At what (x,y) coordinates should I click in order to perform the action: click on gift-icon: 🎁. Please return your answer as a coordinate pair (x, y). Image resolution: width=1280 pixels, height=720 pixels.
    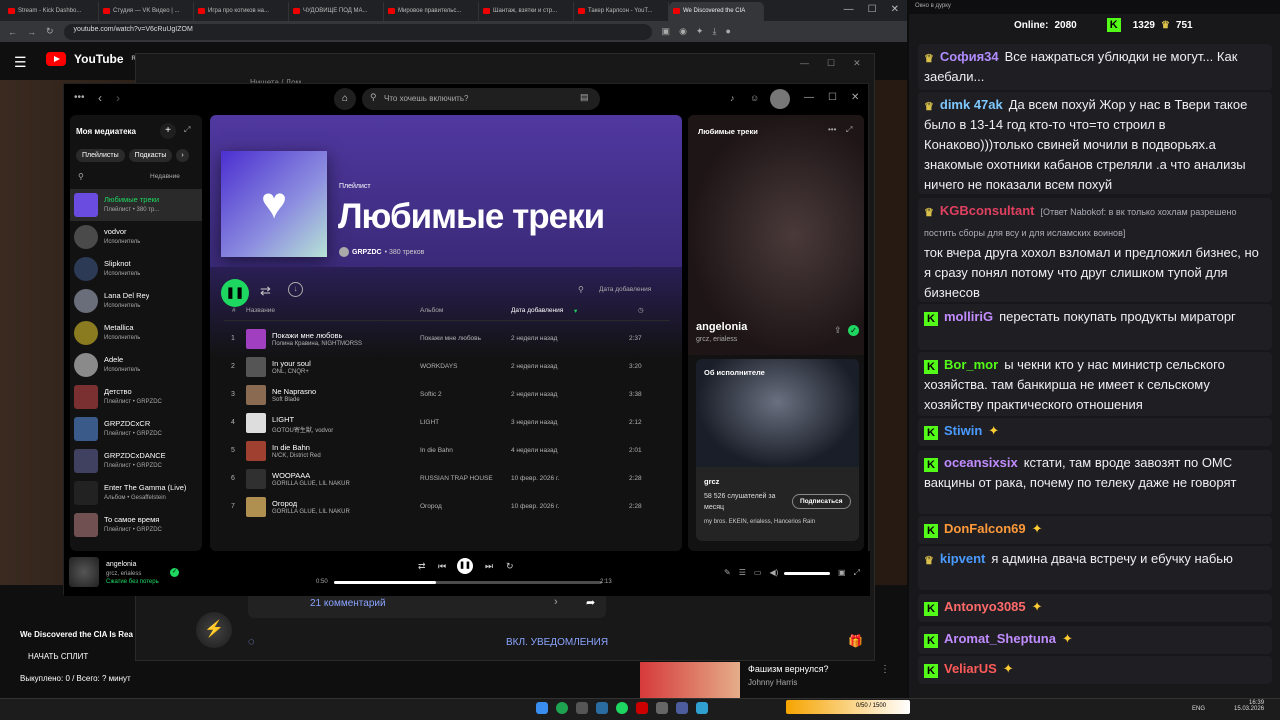
    Looking at the image, I should click on (855, 641).